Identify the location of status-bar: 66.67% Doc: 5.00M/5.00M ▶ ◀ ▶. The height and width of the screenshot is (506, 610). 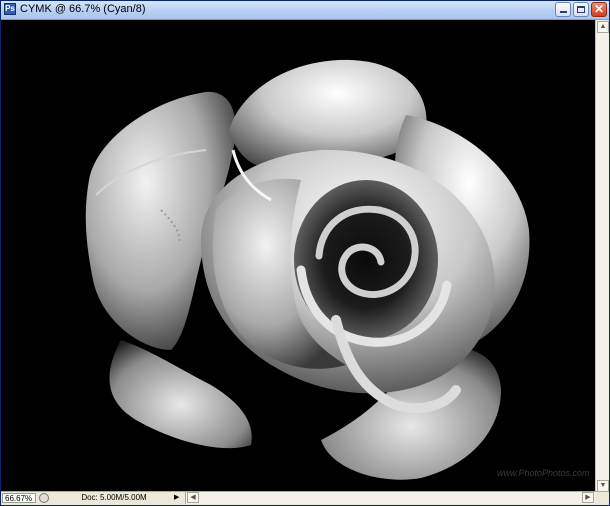
(305, 498).